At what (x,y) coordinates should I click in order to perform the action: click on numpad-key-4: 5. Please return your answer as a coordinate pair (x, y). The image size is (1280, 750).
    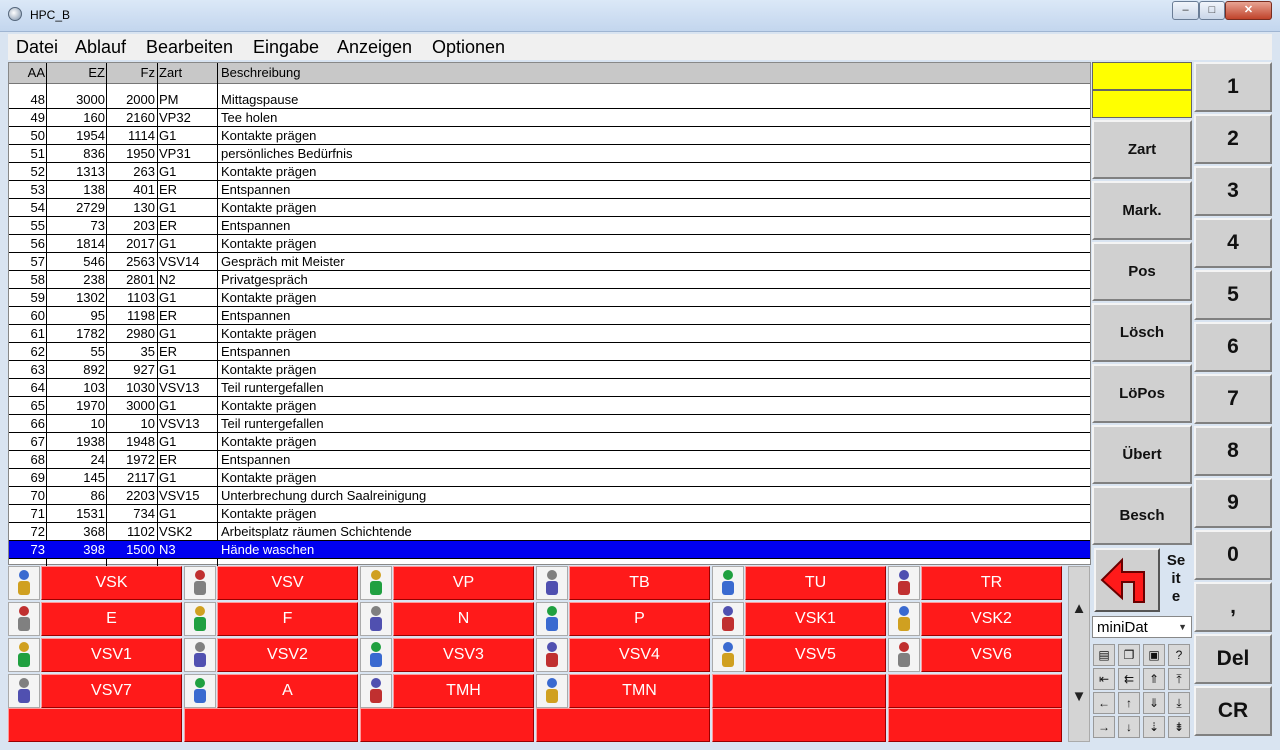
    Looking at the image, I should click on (1233, 295).